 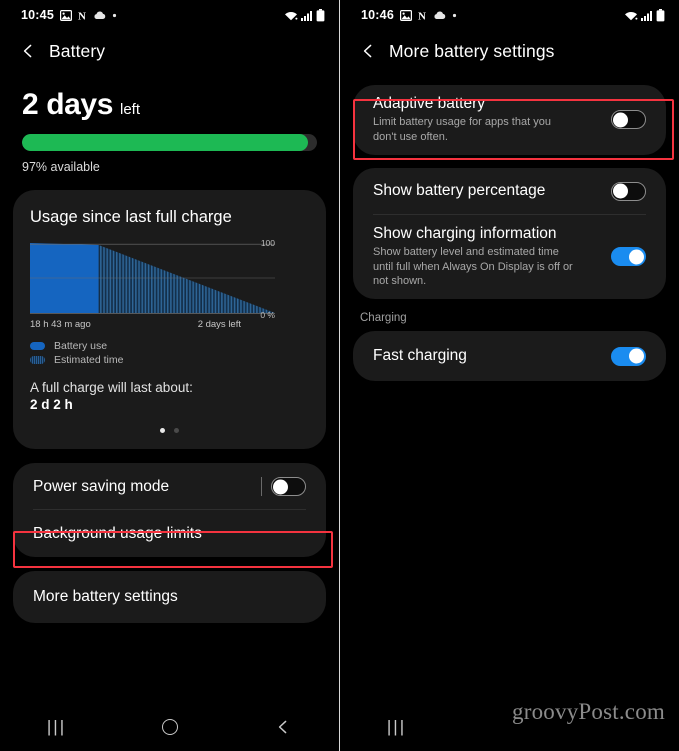 I want to click on power-saving-toggle-group, so click(x=283, y=486).